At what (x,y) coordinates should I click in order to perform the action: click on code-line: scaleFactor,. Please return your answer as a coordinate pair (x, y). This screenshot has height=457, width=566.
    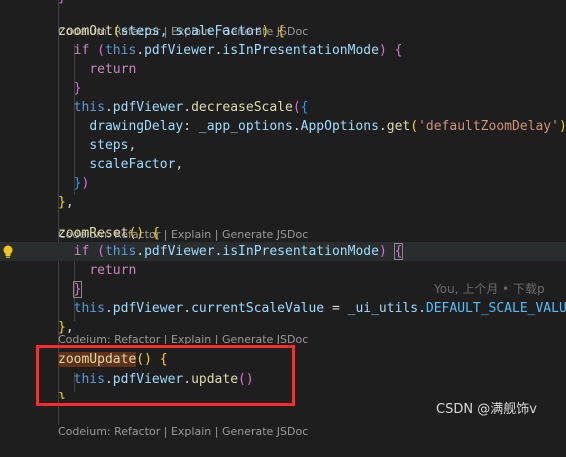
    Looking at the image, I should click on (136, 164).